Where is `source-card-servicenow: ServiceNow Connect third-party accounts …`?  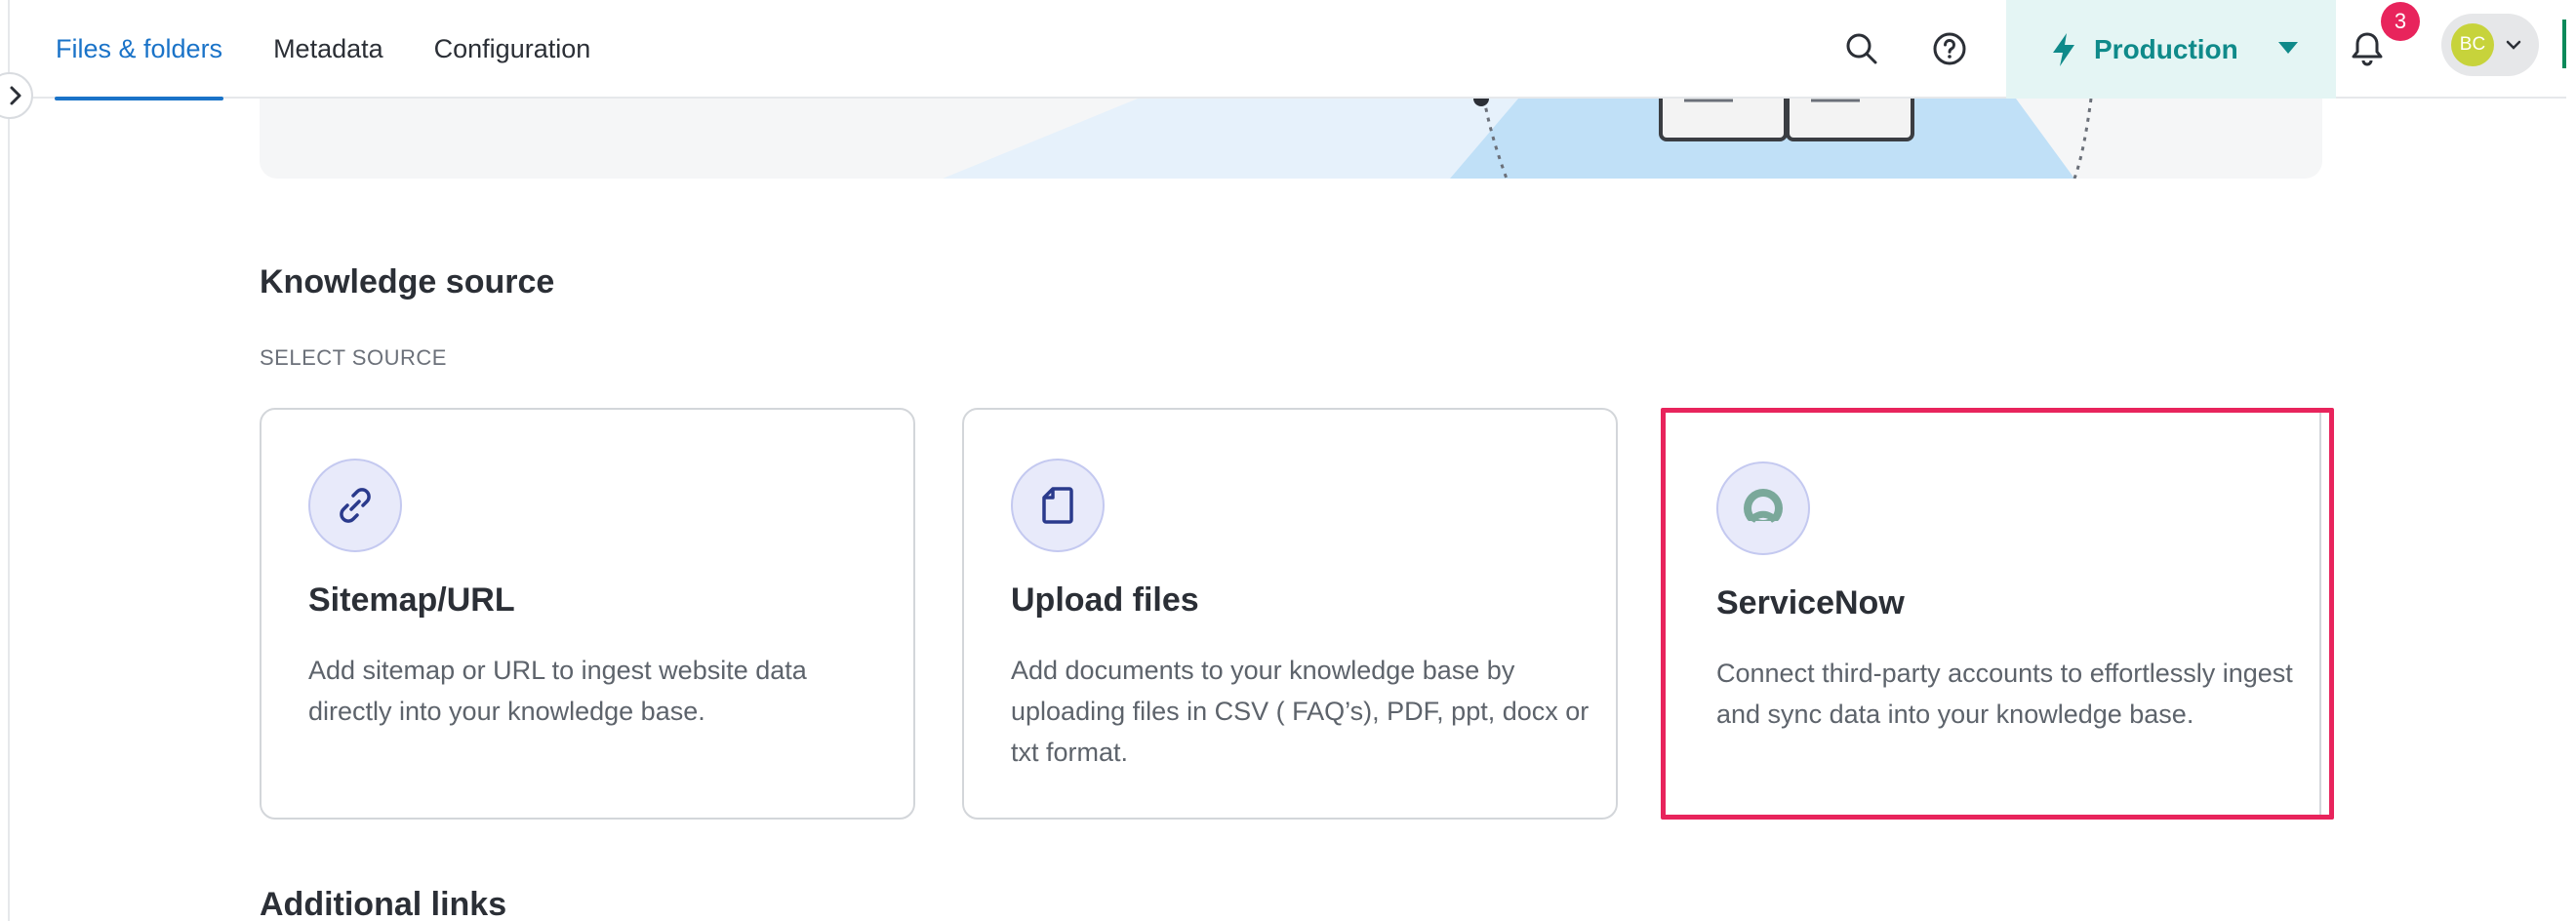 source-card-servicenow: ServiceNow Connect third-party accounts … is located at coordinates (1997, 614).